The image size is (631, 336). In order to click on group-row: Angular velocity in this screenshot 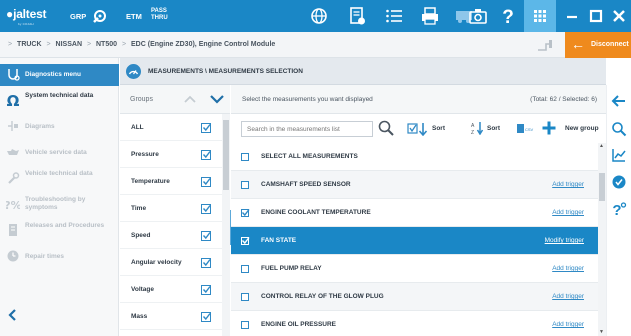, I will do `click(171, 262)`.